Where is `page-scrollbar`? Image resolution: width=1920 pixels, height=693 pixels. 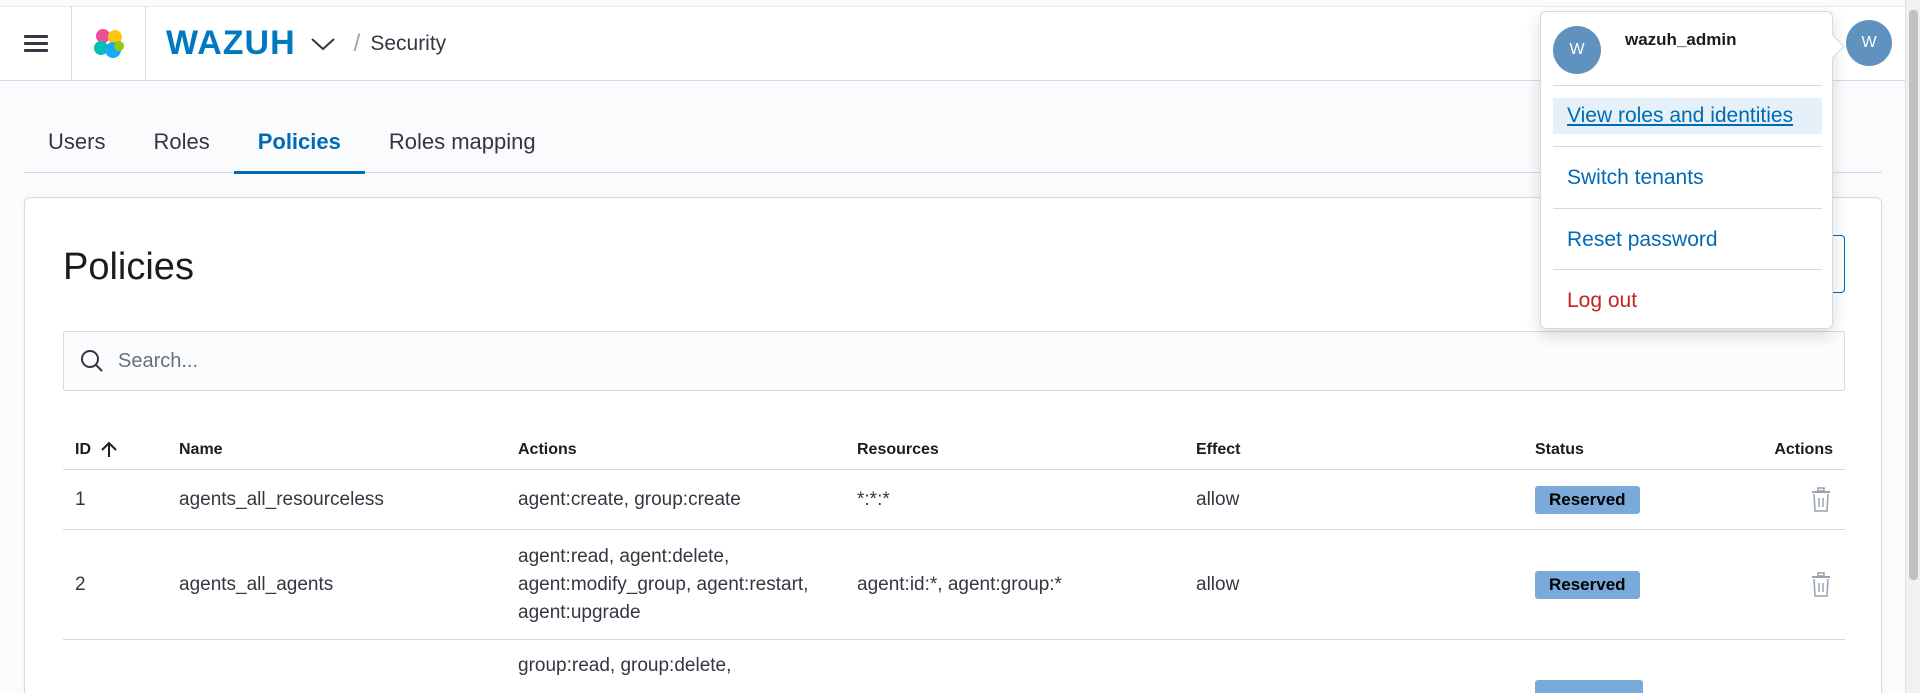
page-scrollbar is located at coordinates (1912, 346).